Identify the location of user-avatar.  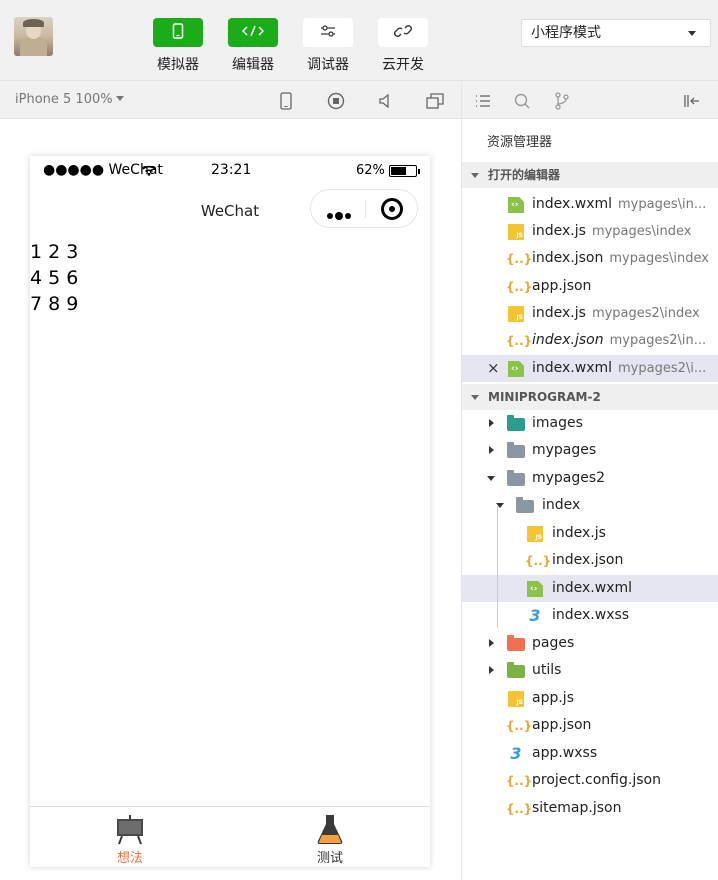
(33, 36).